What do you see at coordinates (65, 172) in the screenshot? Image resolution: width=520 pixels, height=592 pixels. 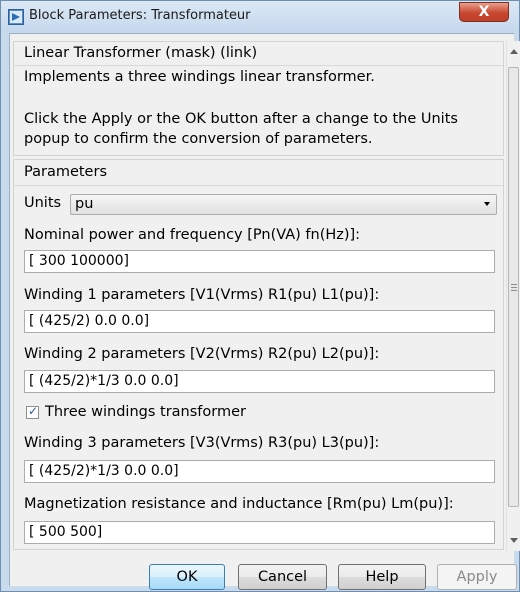 I see `parameters-header: Parameters` at bounding box center [65, 172].